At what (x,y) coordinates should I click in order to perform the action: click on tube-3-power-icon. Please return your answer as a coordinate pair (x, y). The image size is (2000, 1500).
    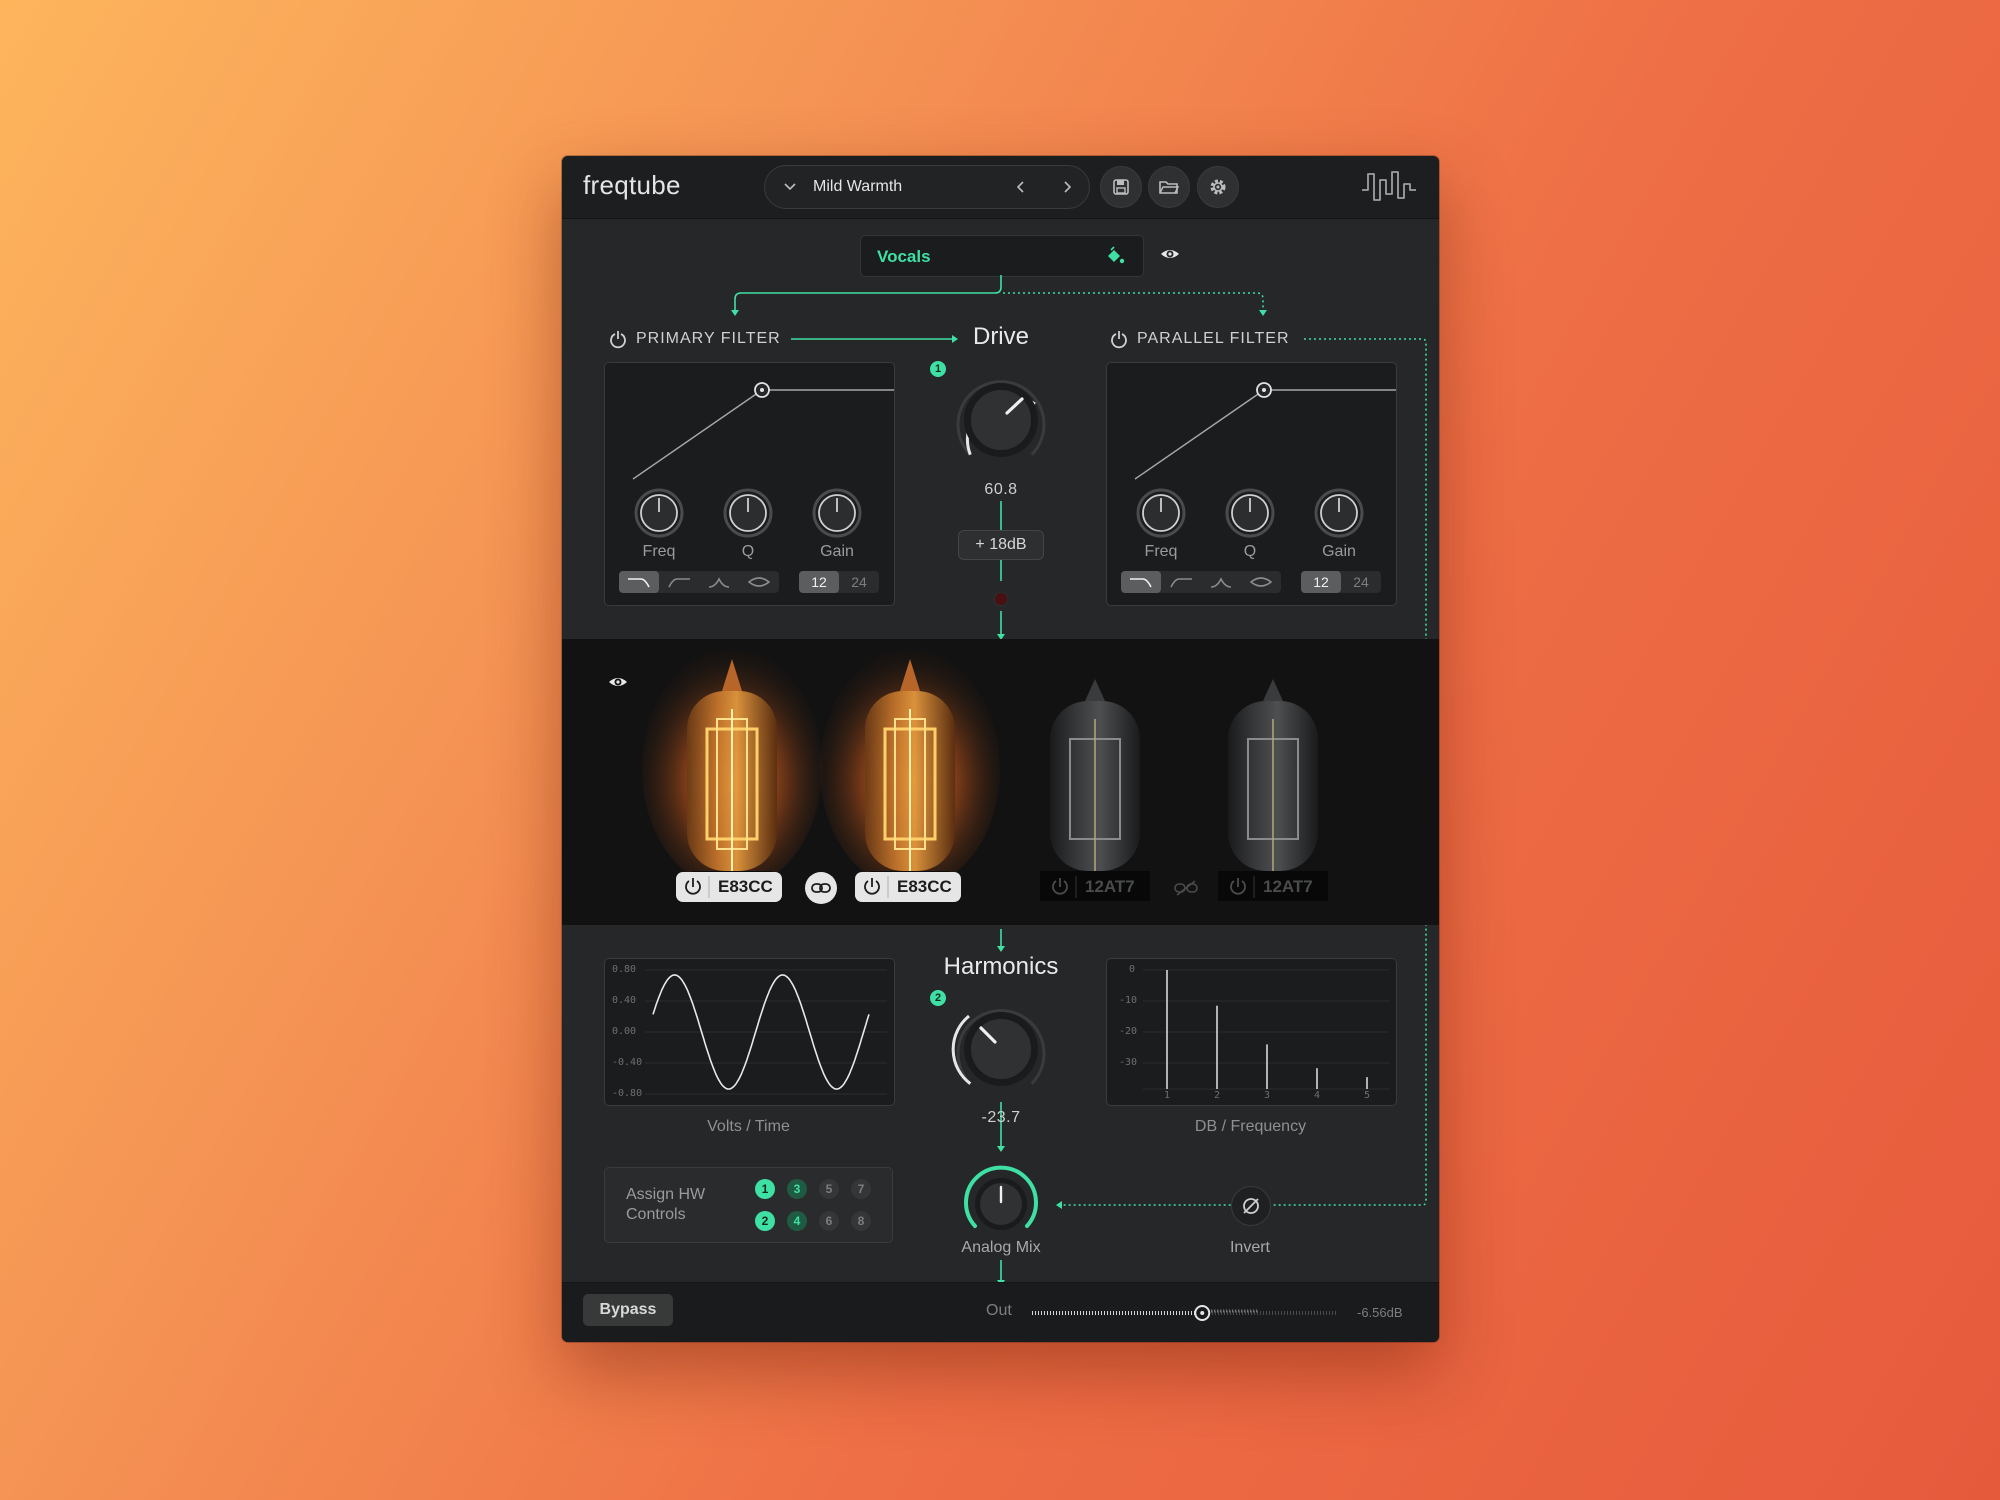
    Looking at the image, I should click on (1060, 887).